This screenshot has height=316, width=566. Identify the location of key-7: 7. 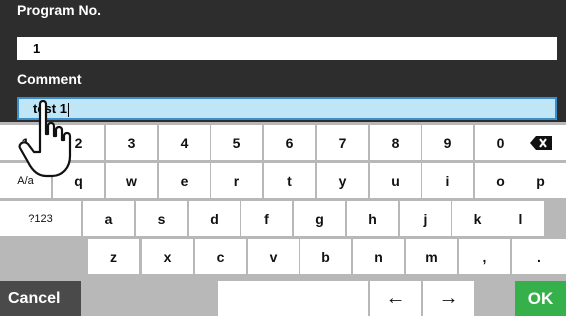
(342, 142).